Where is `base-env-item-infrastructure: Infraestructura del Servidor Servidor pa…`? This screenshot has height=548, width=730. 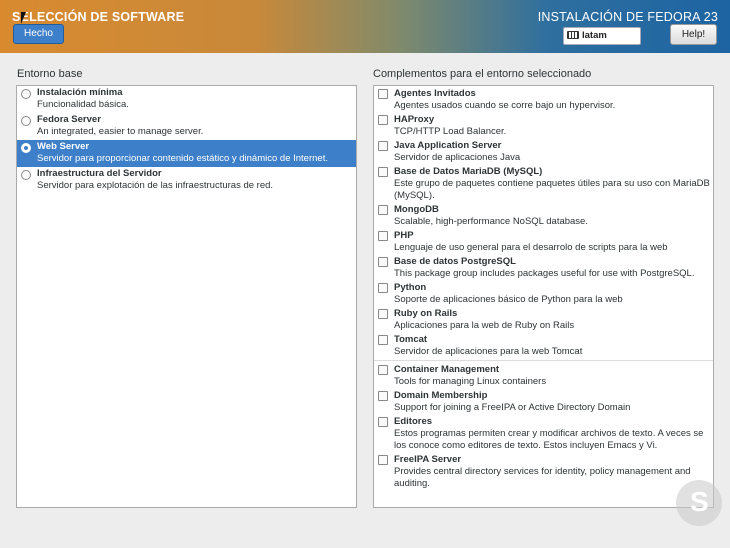 base-env-item-infrastructure: Infraestructura del Servidor Servidor pa… is located at coordinates (186, 180).